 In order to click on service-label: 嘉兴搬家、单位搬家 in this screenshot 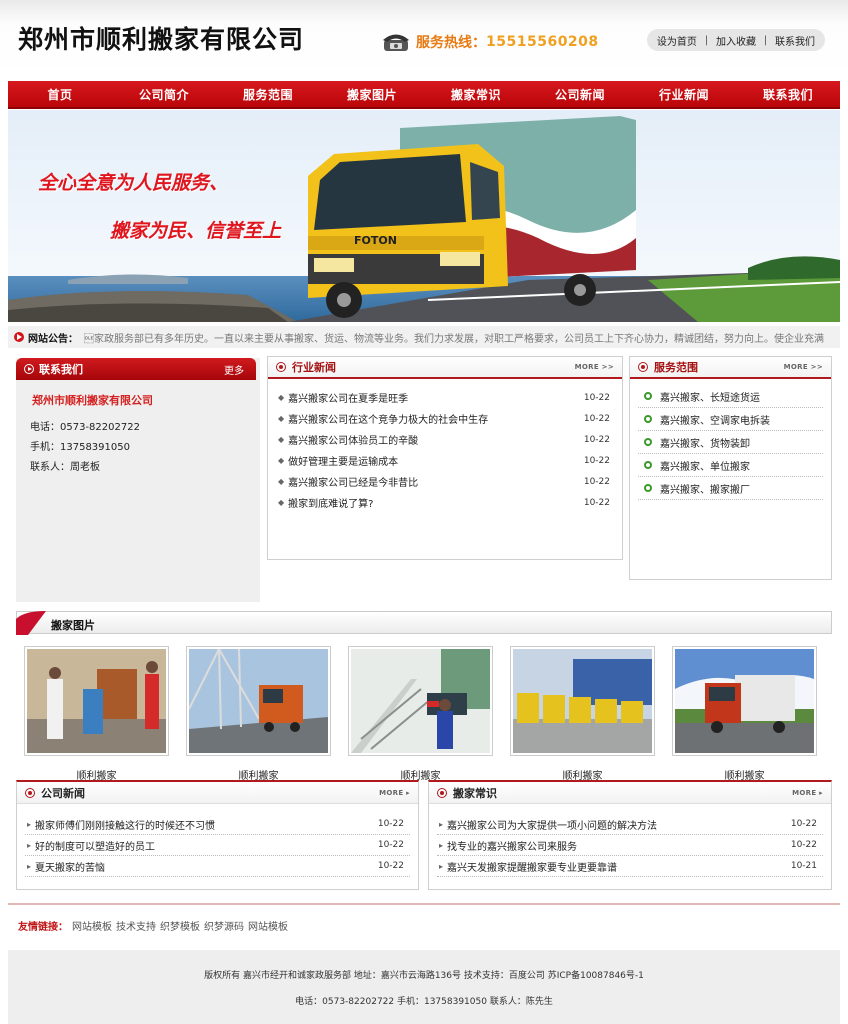, I will do `click(705, 465)`.